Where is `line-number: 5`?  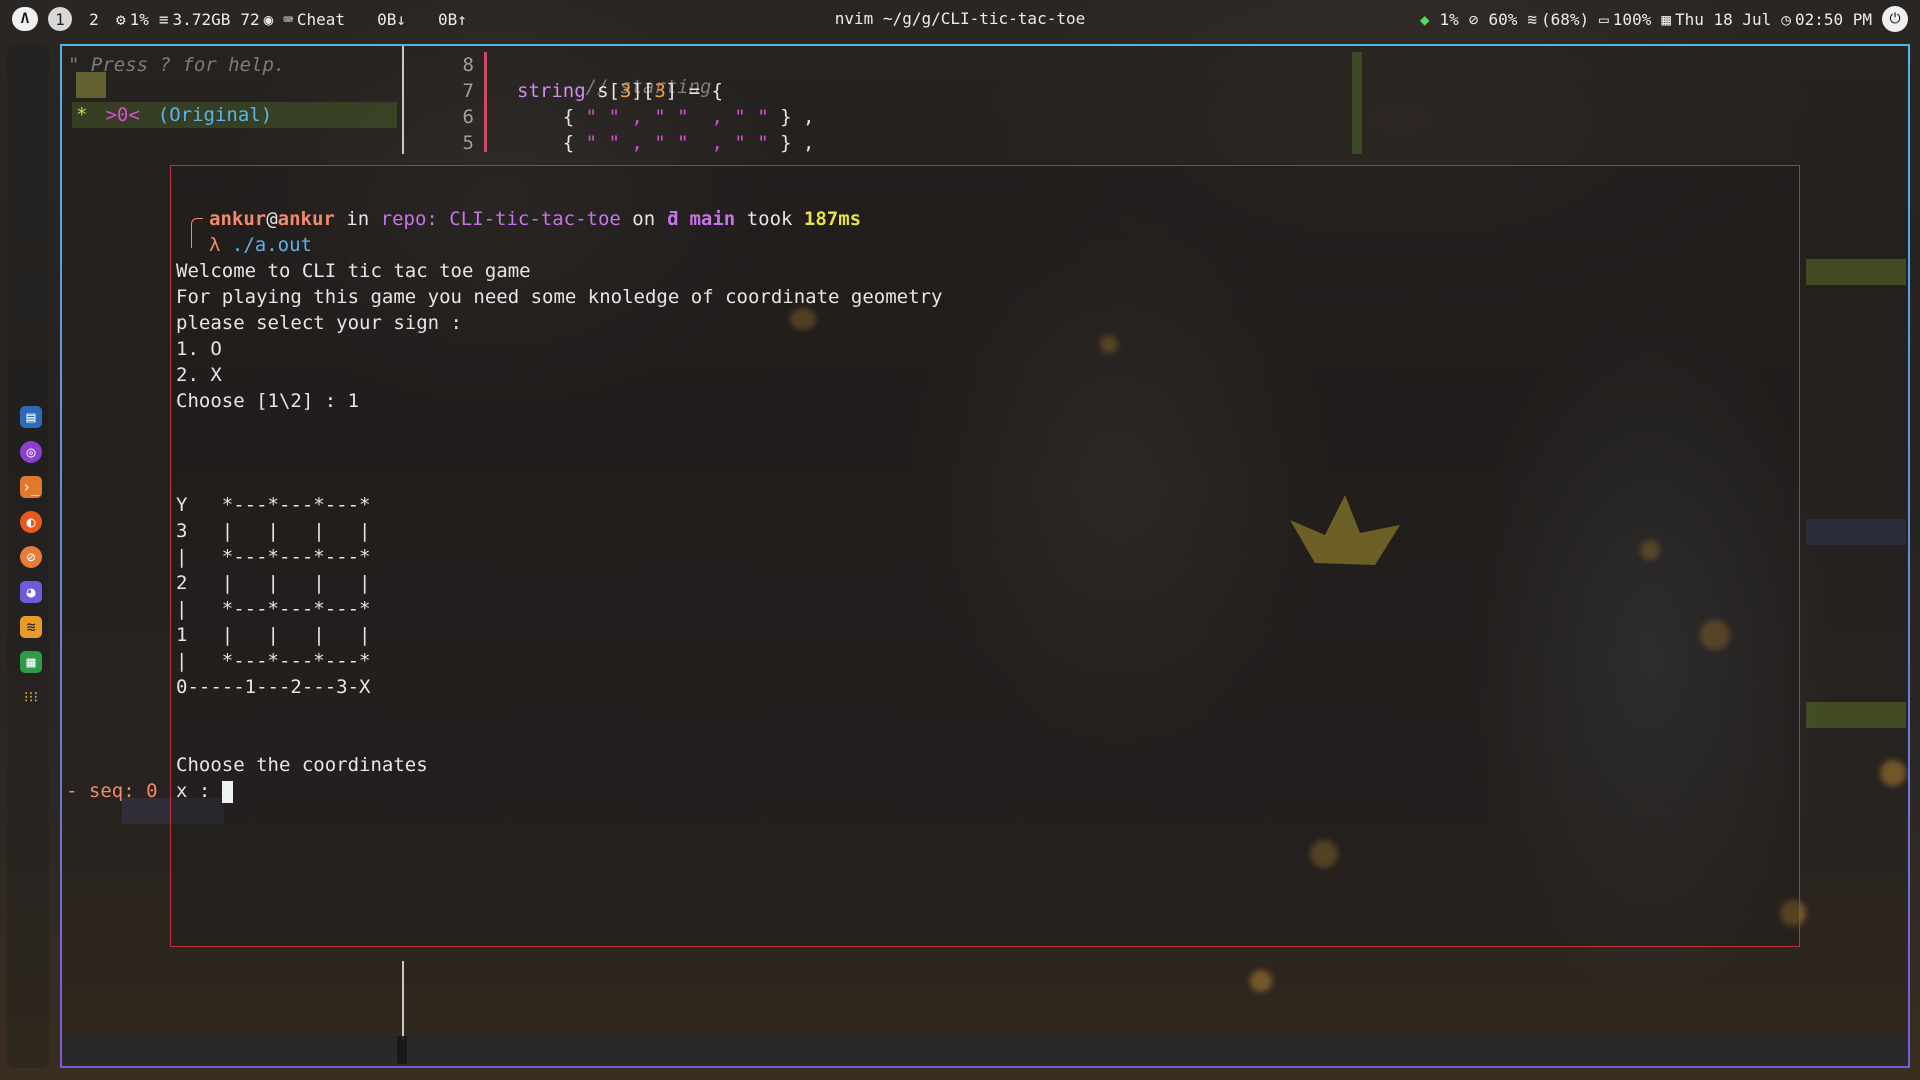 line-number: 5 is located at coordinates (468, 143).